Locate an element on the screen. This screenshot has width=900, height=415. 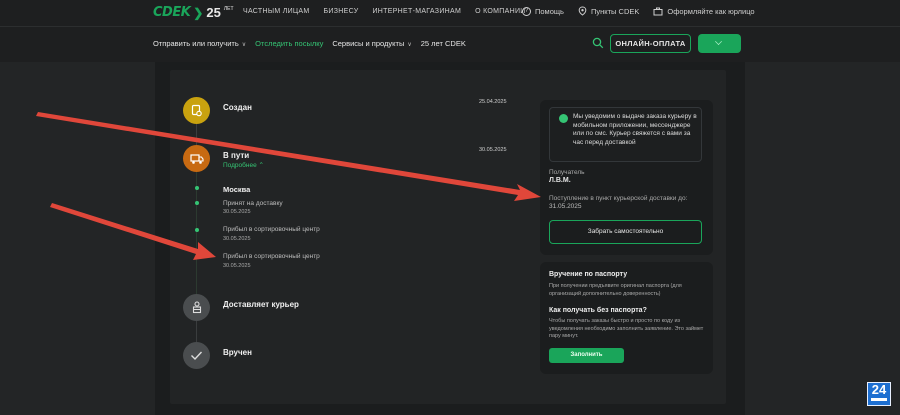
watermark-text: 24 is located at coordinates (879, 389).